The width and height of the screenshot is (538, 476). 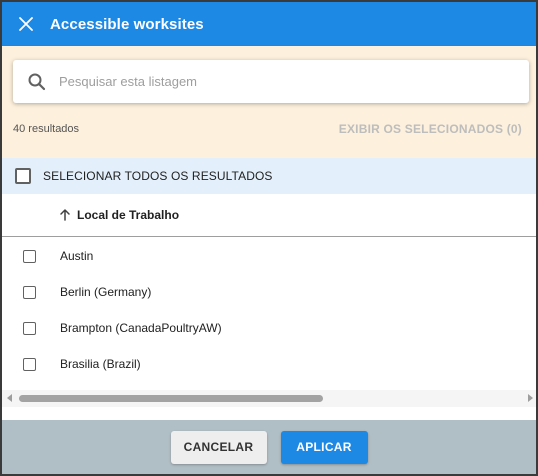 I want to click on row-label: Berlin (Germany), so click(x=106, y=292).